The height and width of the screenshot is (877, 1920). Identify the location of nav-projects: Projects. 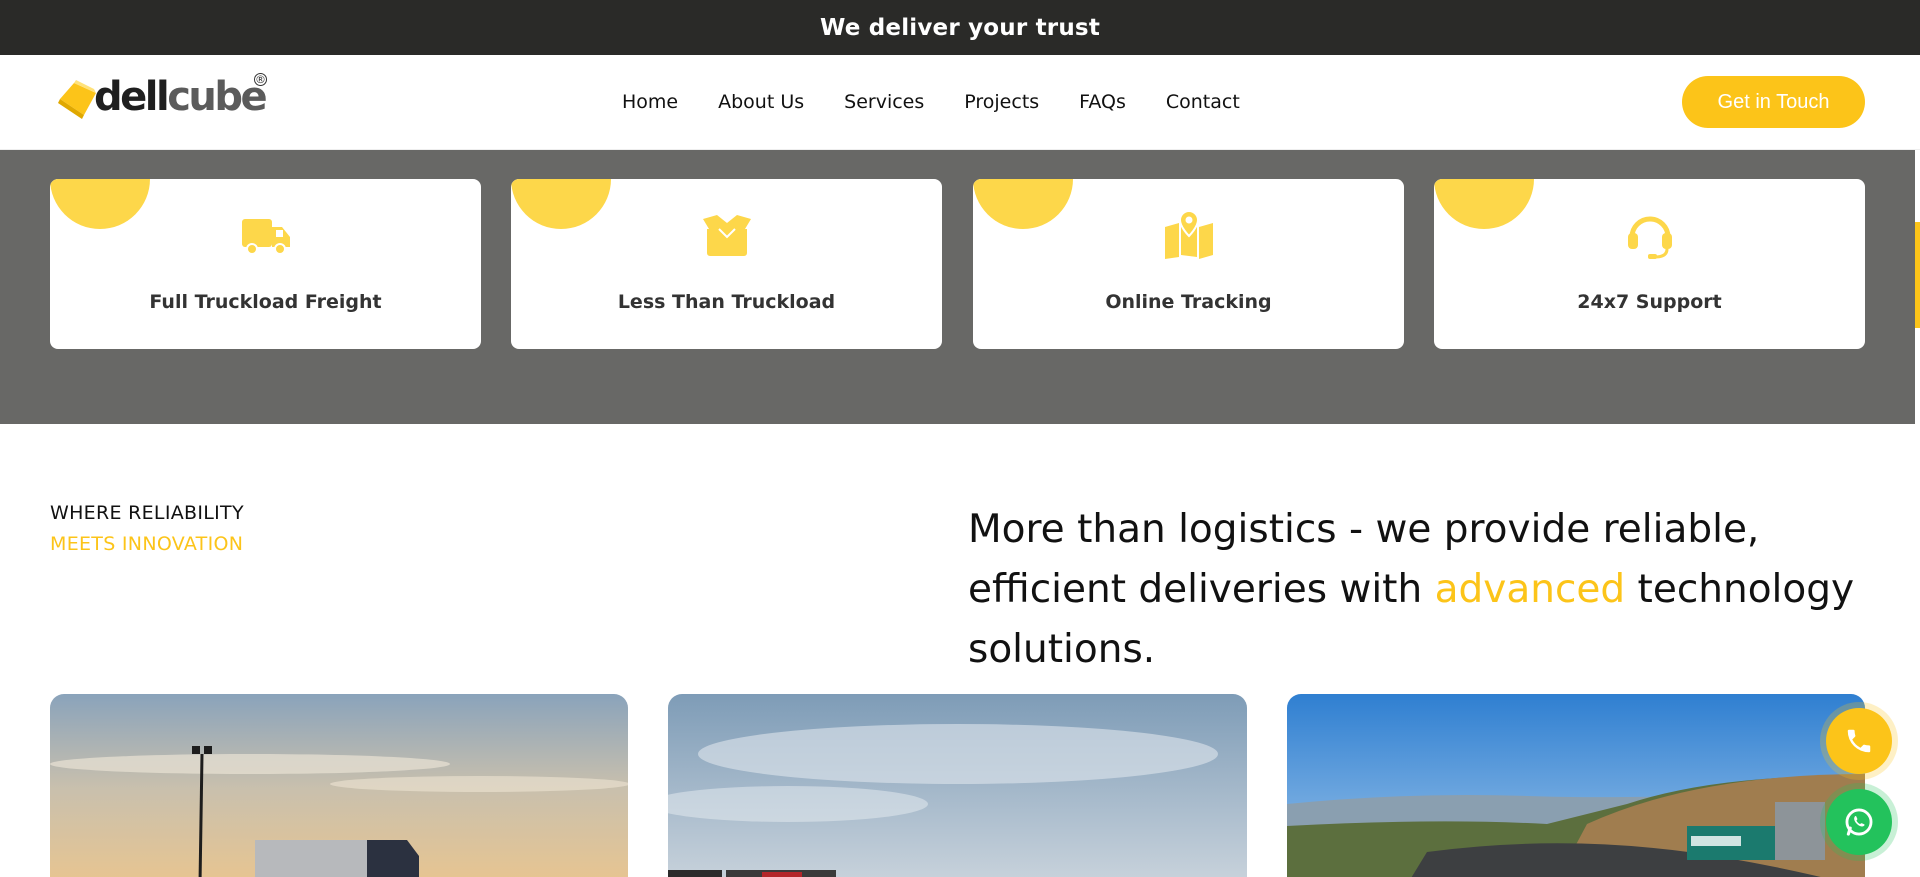
(1001, 102).